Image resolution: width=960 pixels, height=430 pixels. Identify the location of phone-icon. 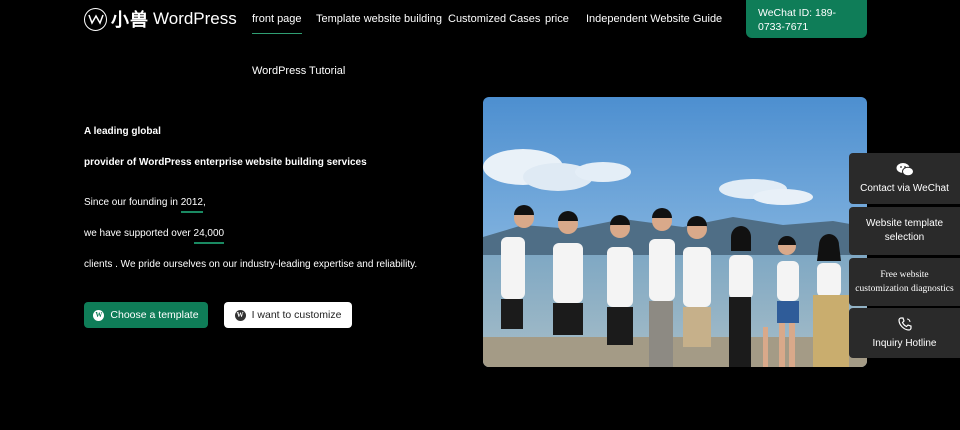
(905, 326).